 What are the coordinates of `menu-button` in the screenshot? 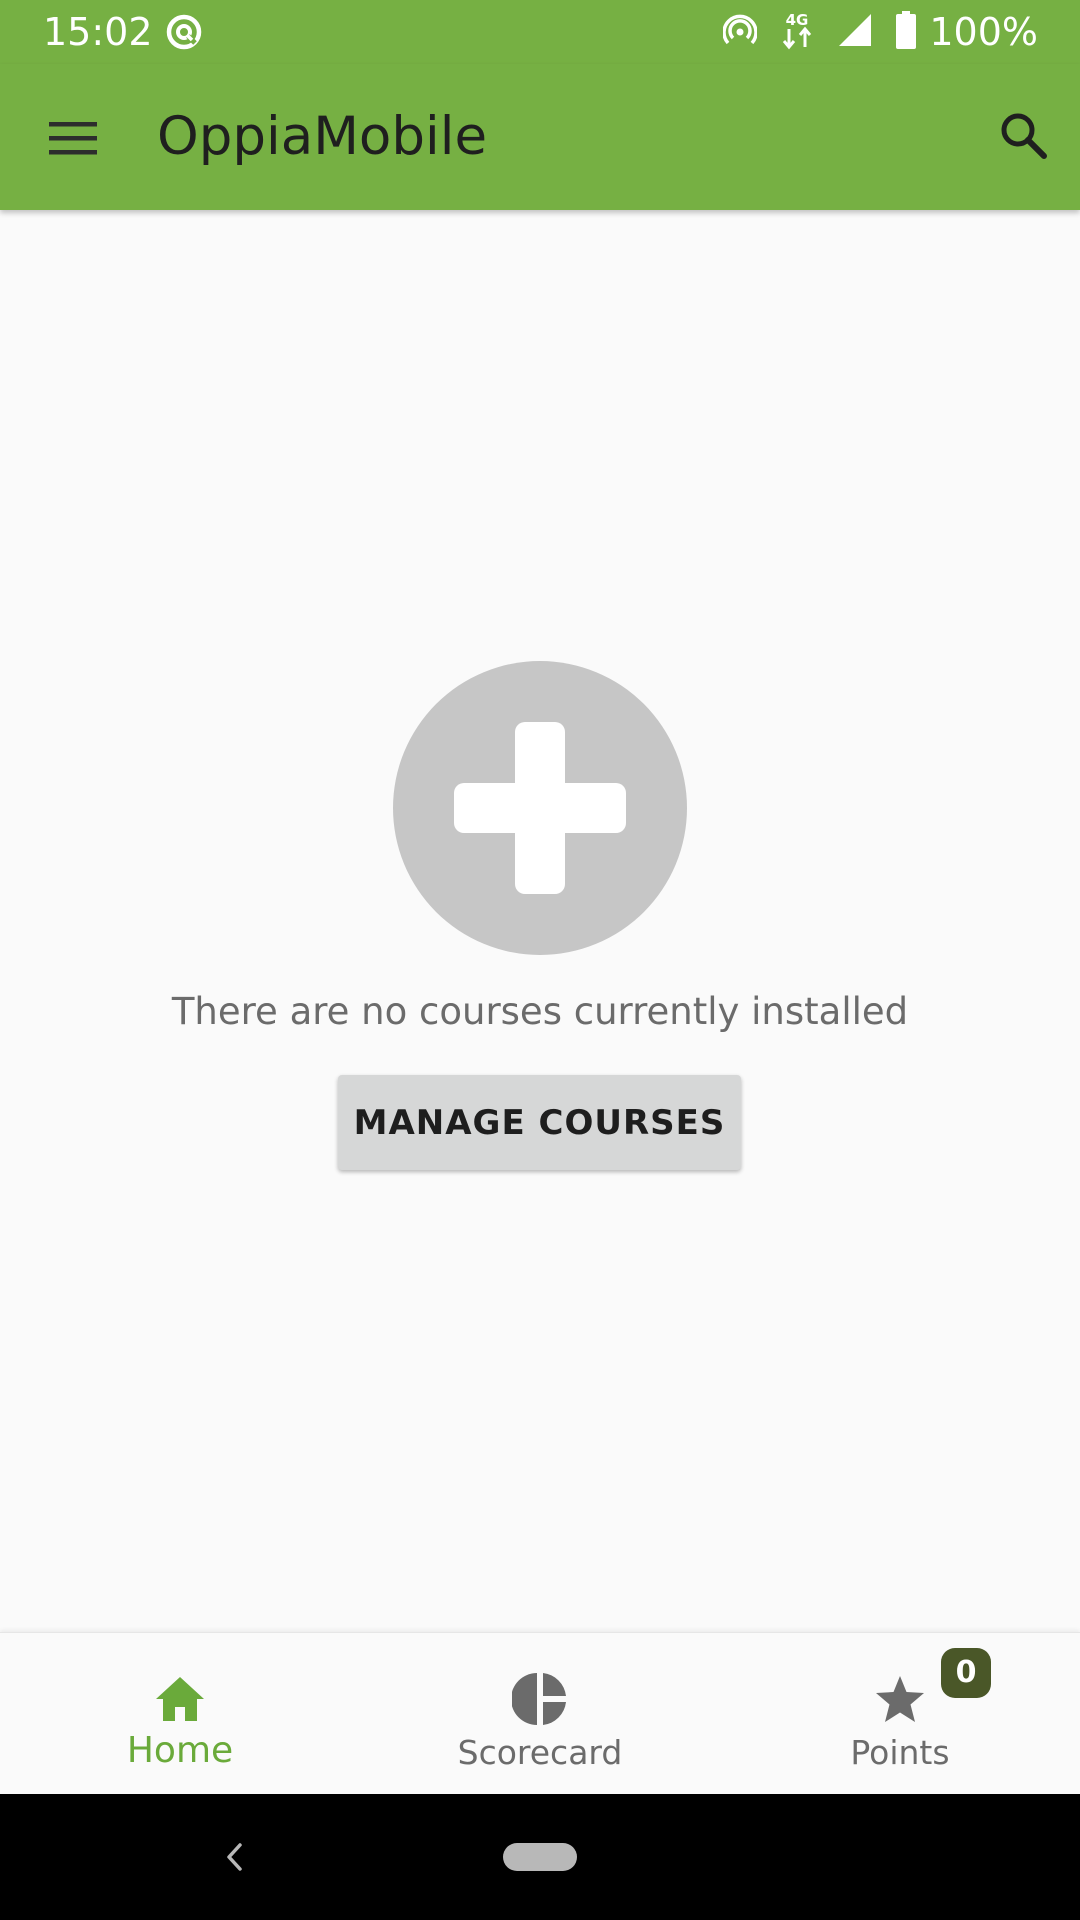 It's located at (73, 138).